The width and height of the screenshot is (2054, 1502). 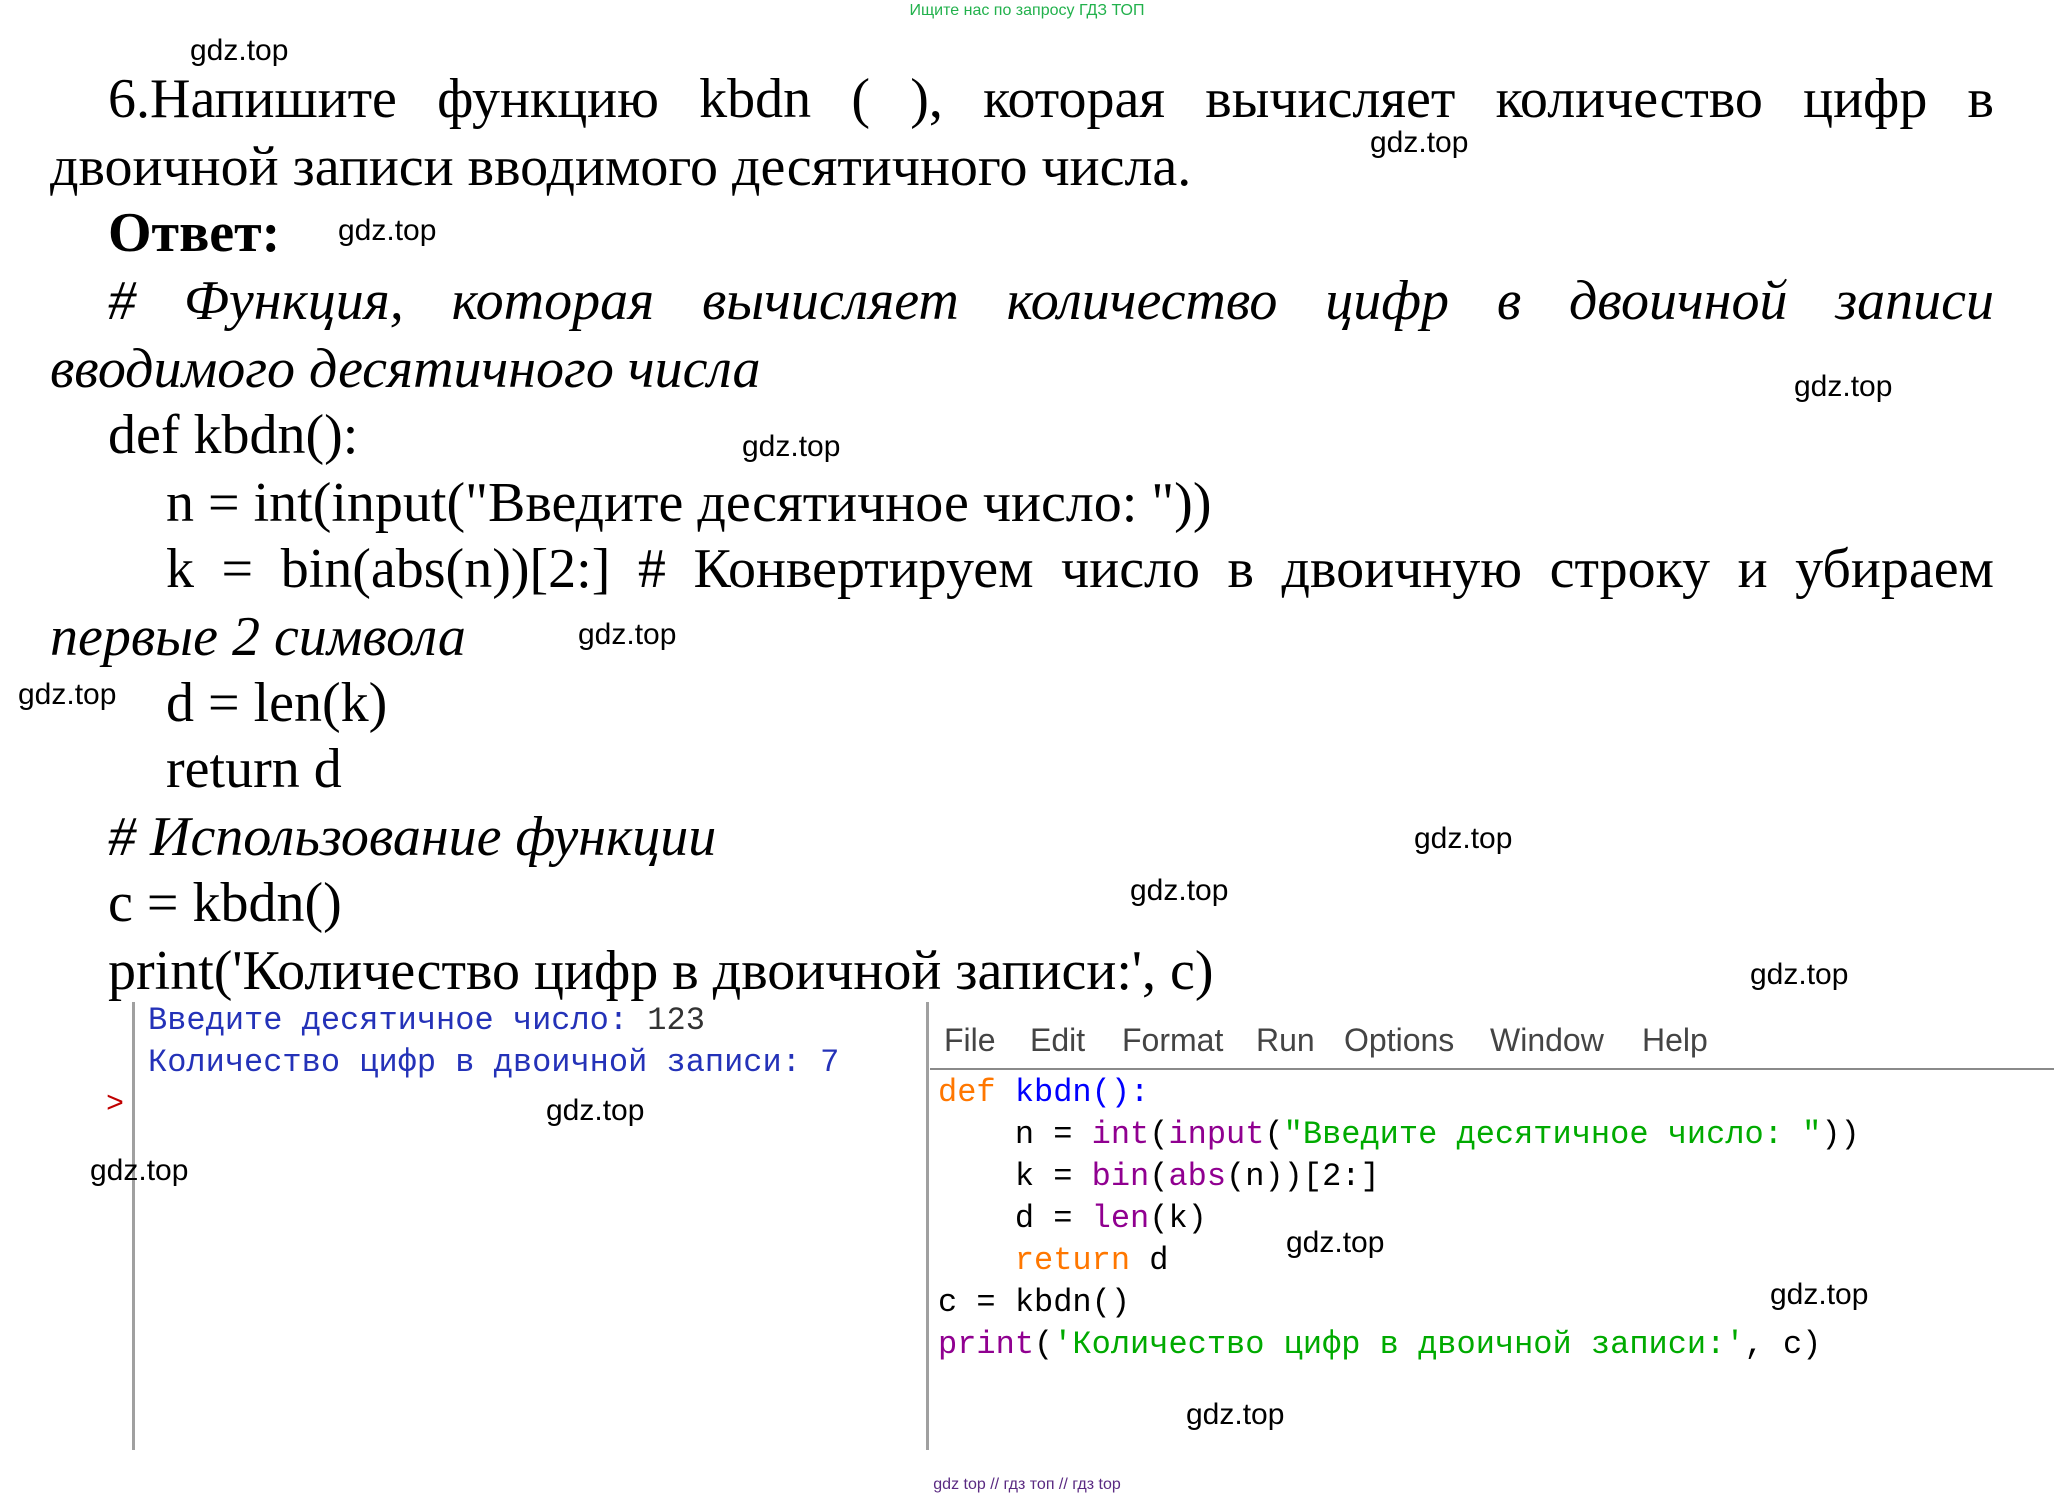 I want to click on editor-text: (n))[2:], so click(x=1303, y=1176).